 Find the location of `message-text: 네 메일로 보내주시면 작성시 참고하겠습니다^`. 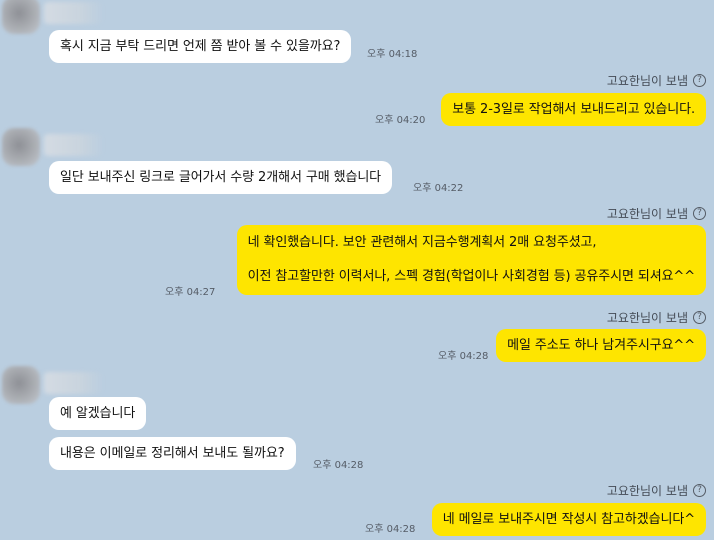

message-text: 네 메일로 보내주시면 작성시 참고하겠습니다^ is located at coordinates (568, 519).